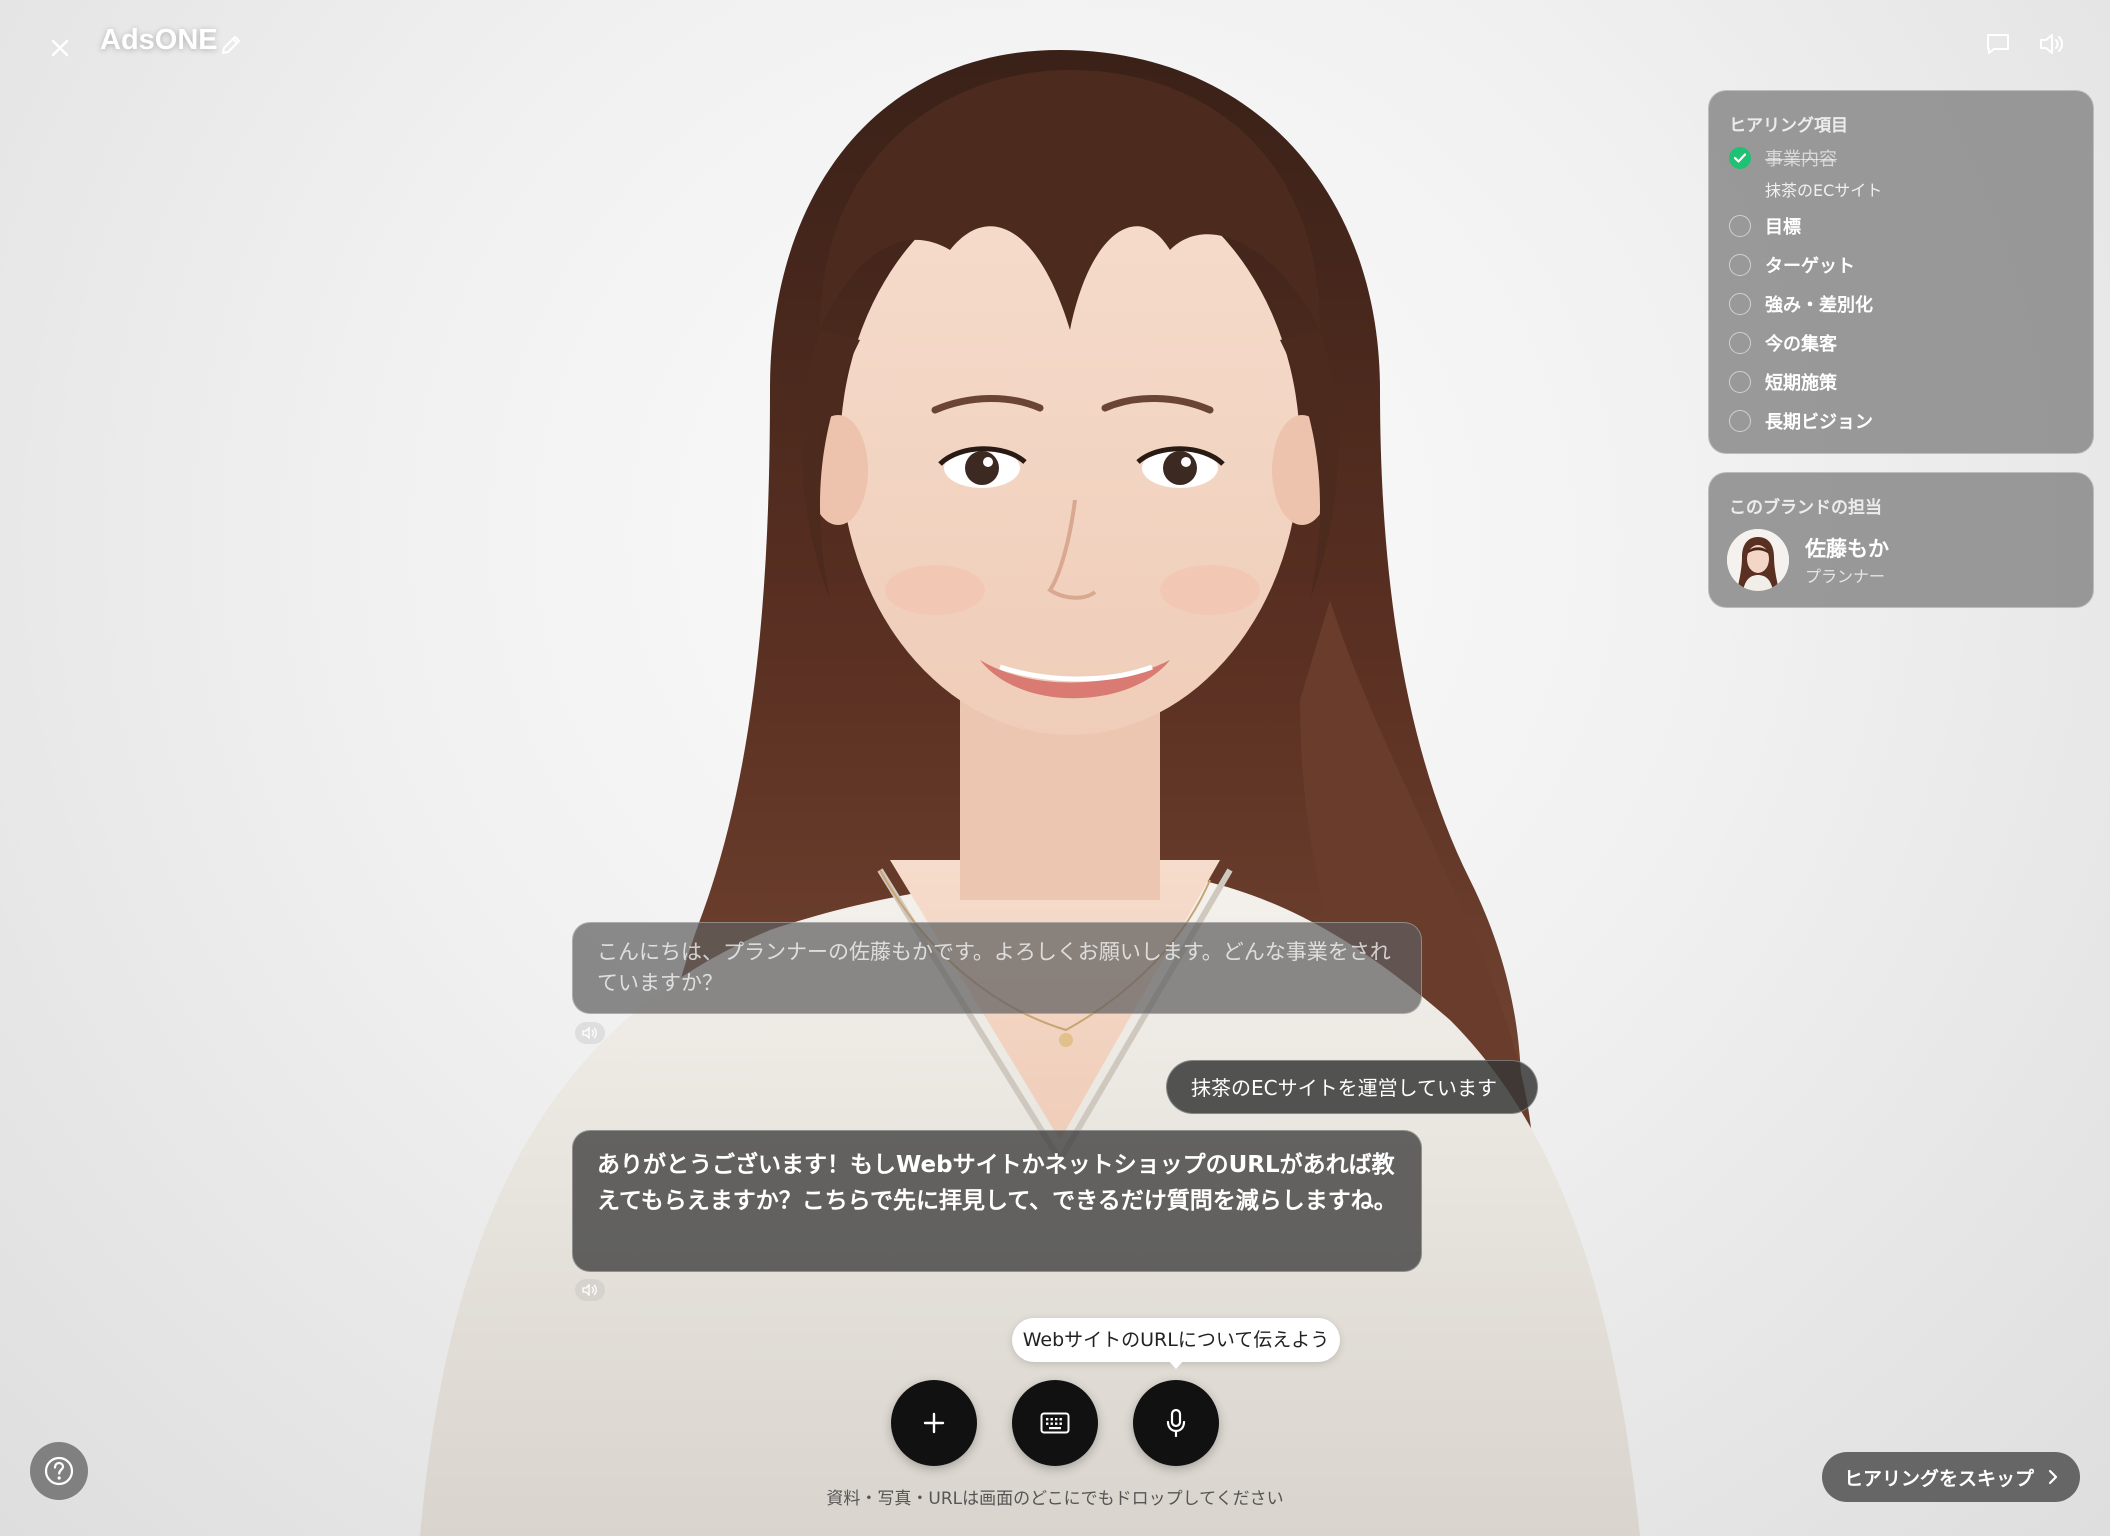  I want to click on sound-toggle-button, so click(2052, 44).